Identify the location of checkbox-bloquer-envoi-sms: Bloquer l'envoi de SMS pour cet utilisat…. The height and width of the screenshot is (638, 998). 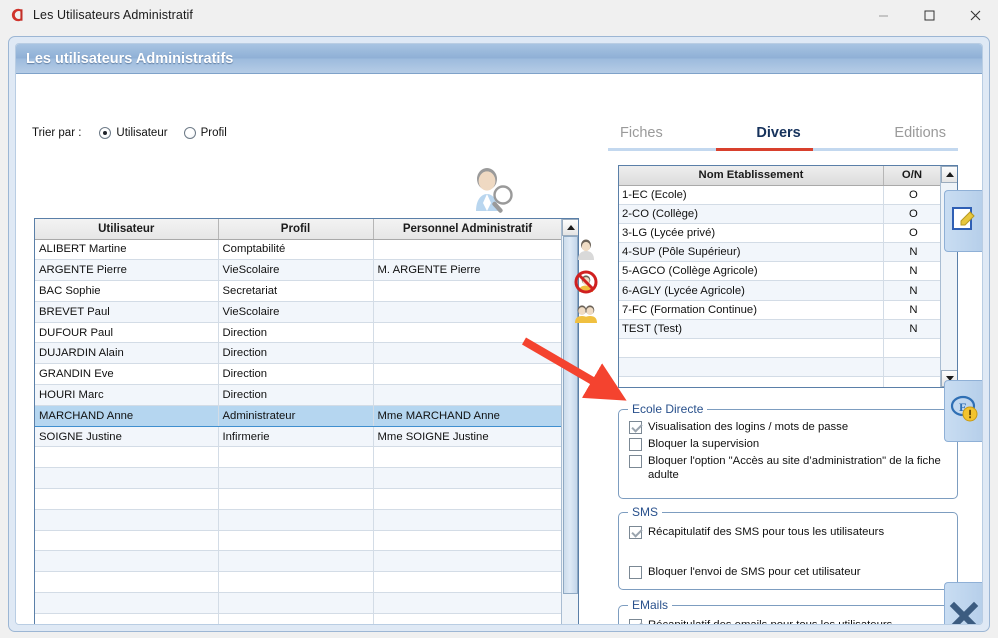
(788, 572).